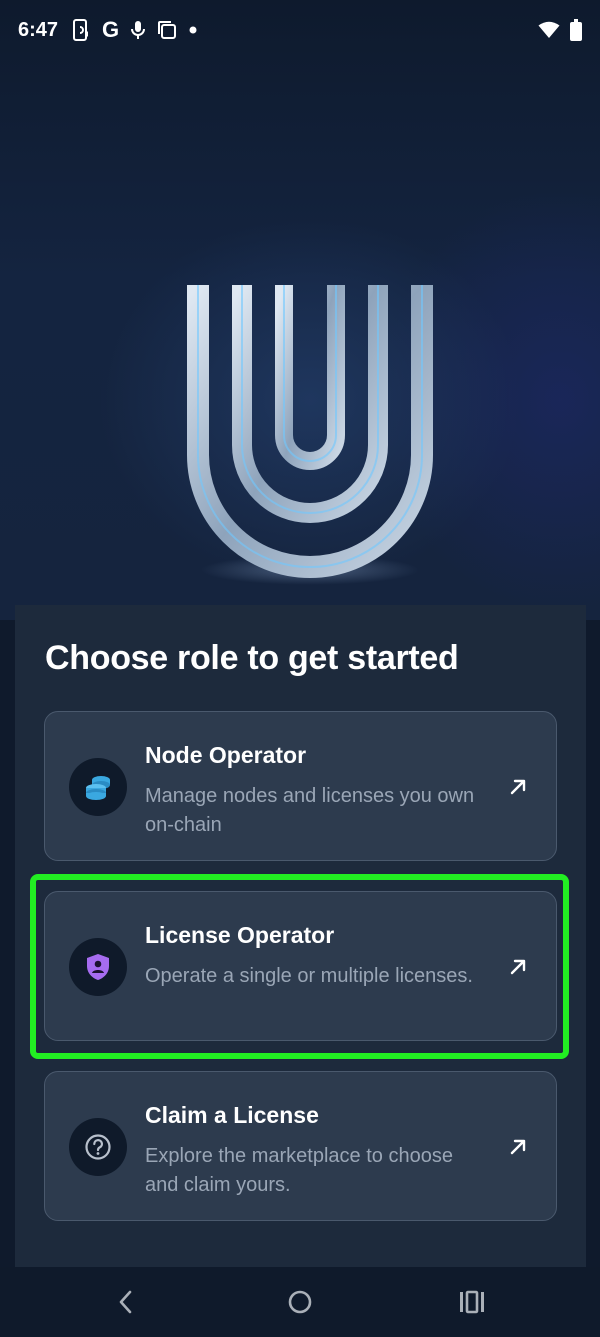 The image size is (600, 1337). What do you see at coordinates (299, 966) in the screenshot?
I see `selection-highlight` at bounding box center [299, 966].